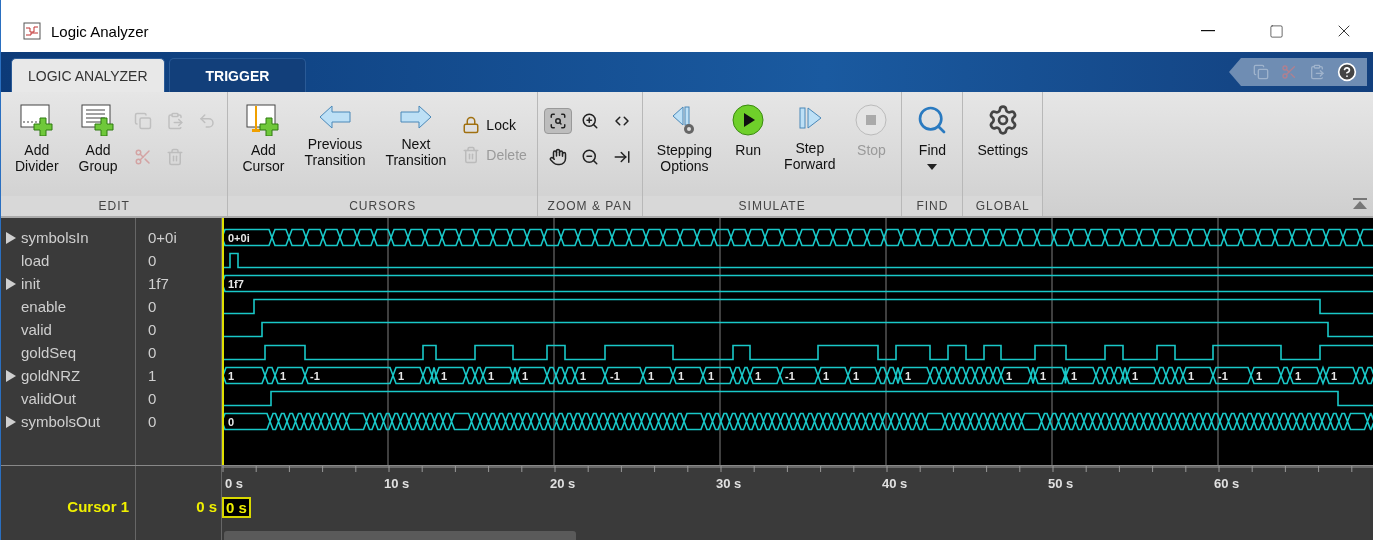  What do you see at coordinates (1208, 31) in the screenshot?
I see `minimize-icon` at bounding box center [1208, 31].